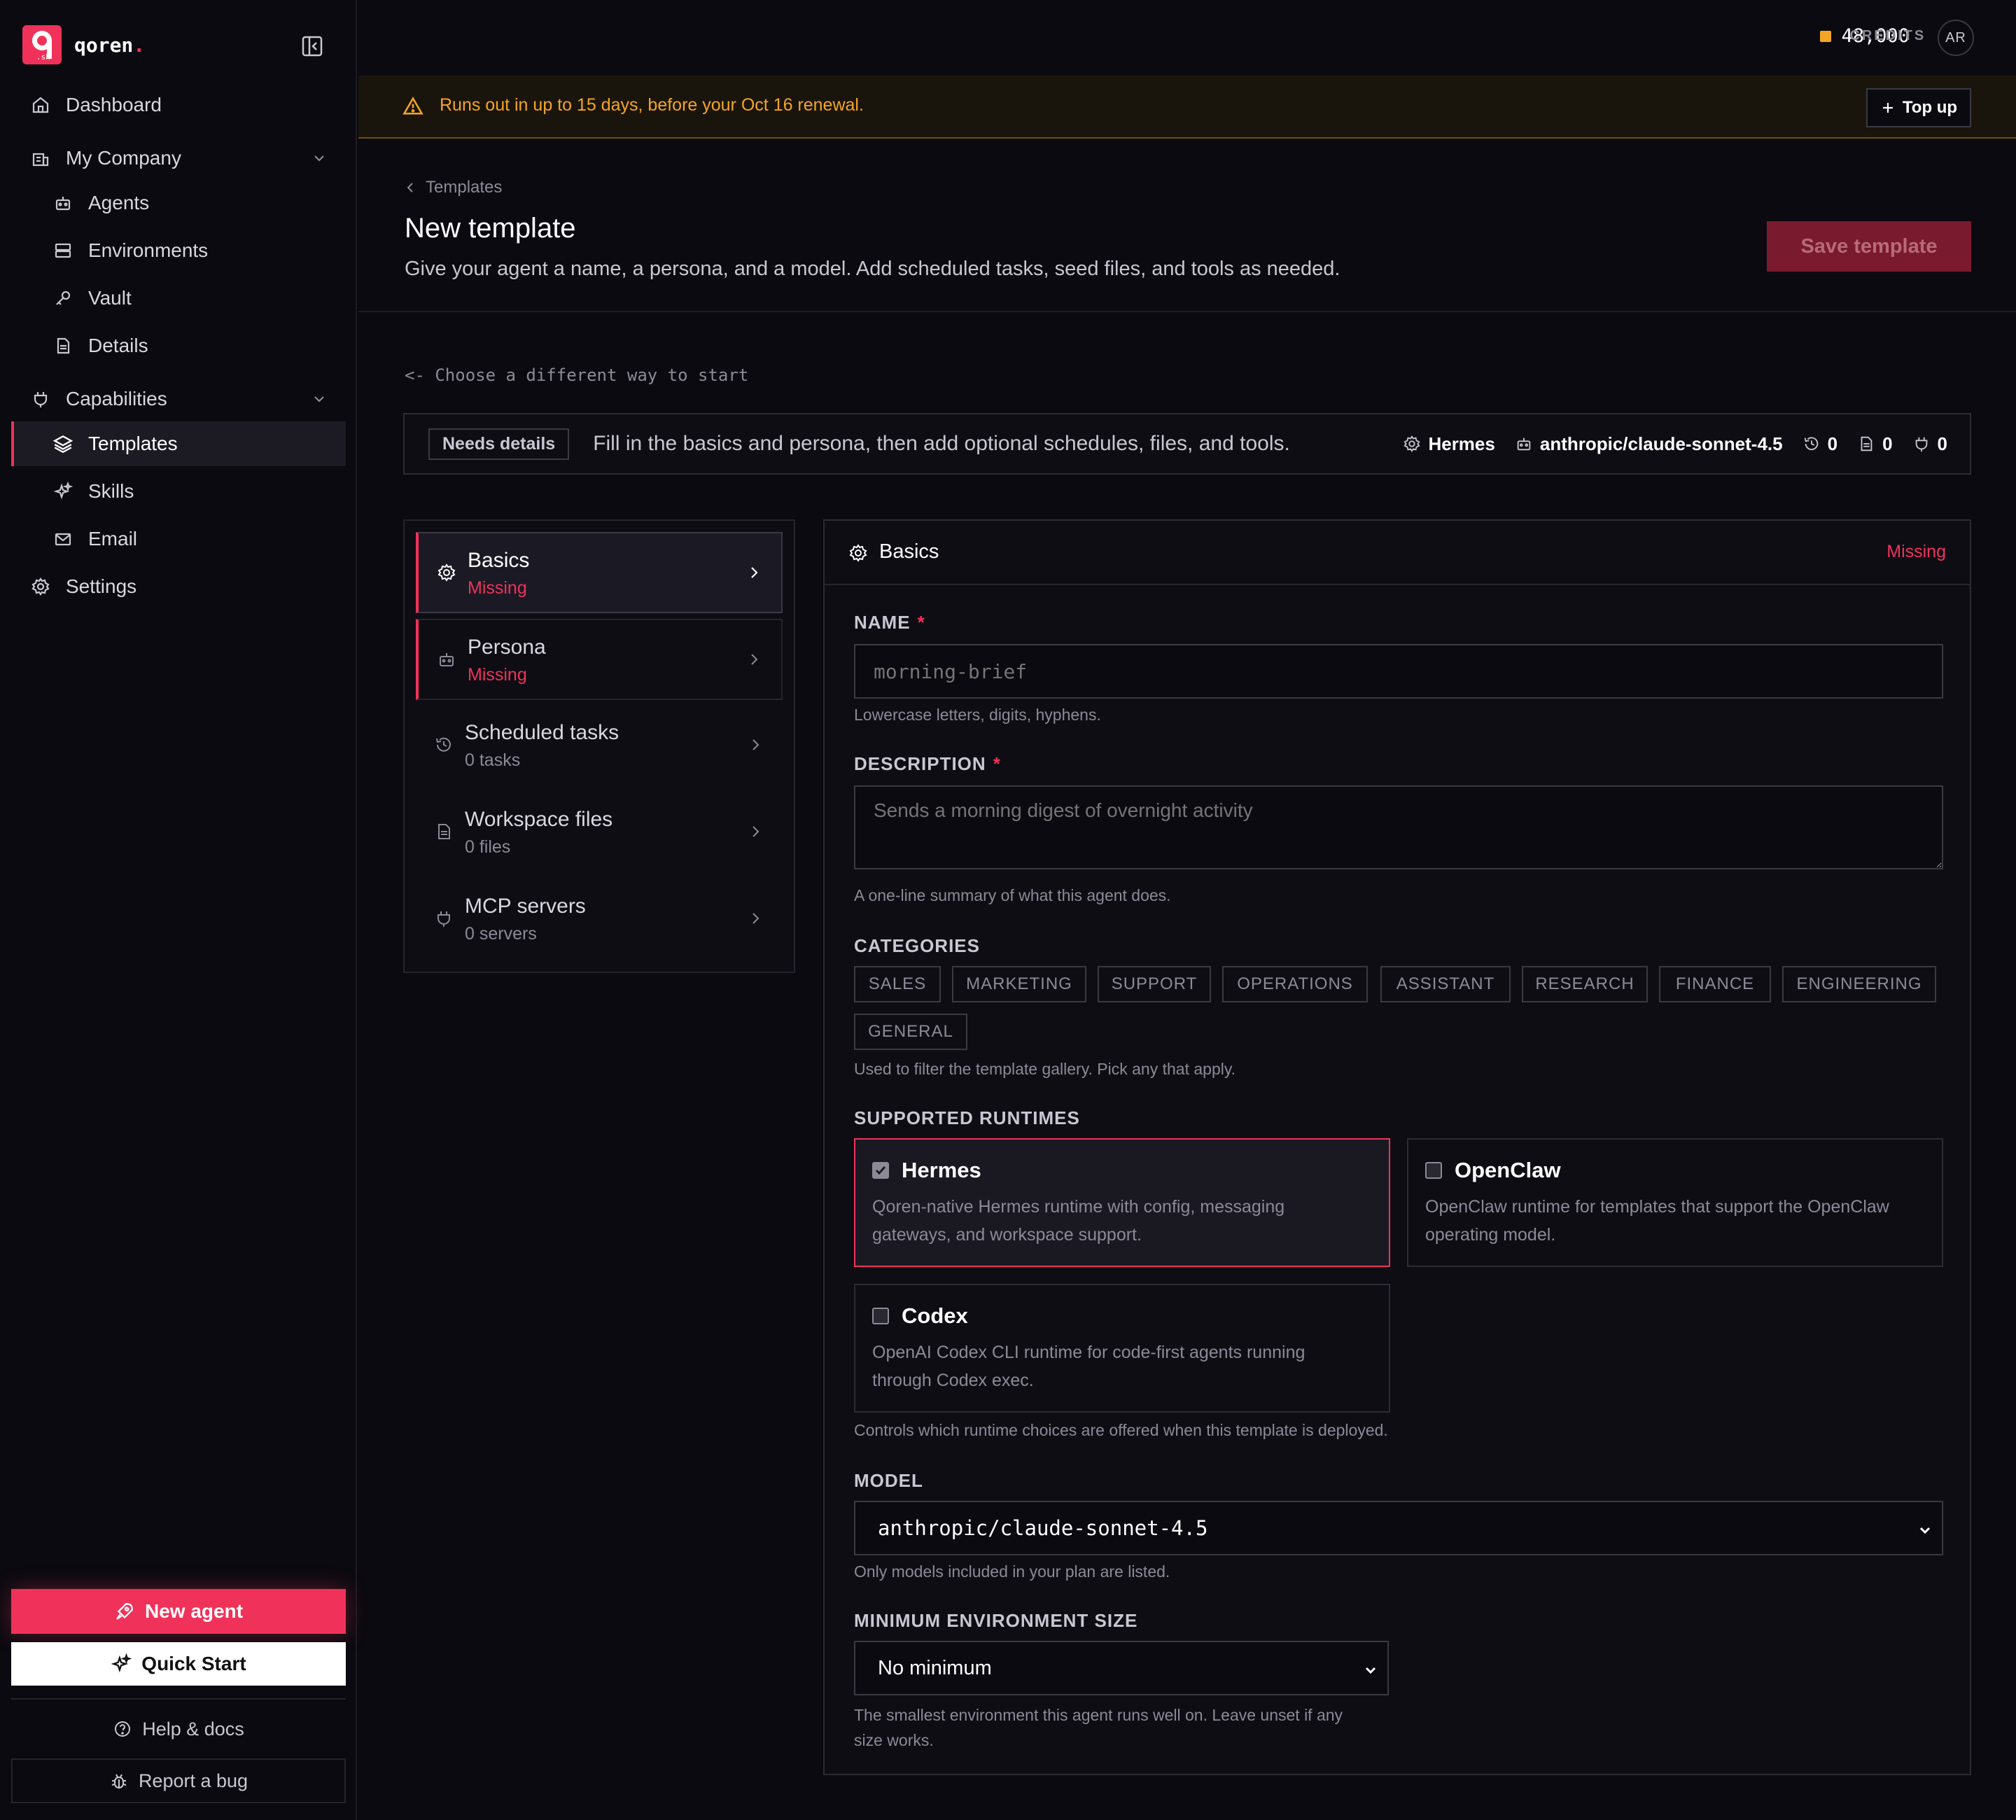  Describe the element at coordinates (101, 586) in the screenshot. I see `sidebar-item-label: Settings` at that location.